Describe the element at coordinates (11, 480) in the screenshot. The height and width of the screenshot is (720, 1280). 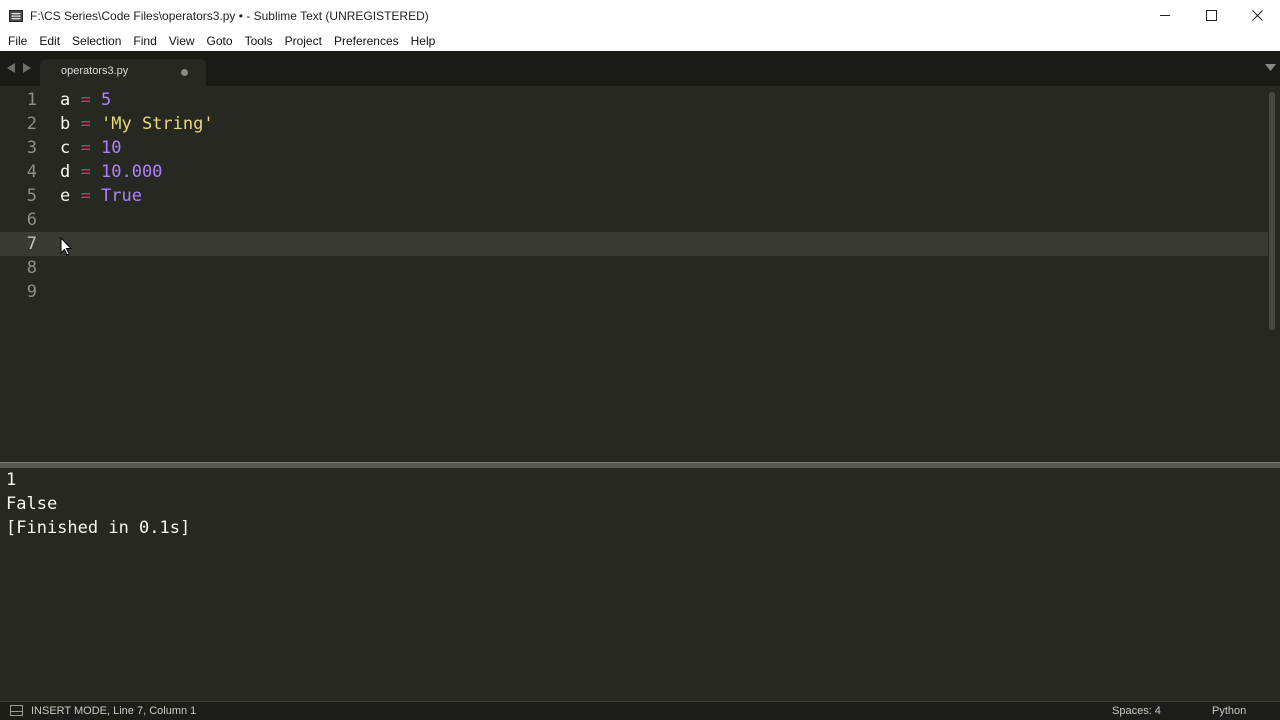
I see `output-line: 1` at that location.